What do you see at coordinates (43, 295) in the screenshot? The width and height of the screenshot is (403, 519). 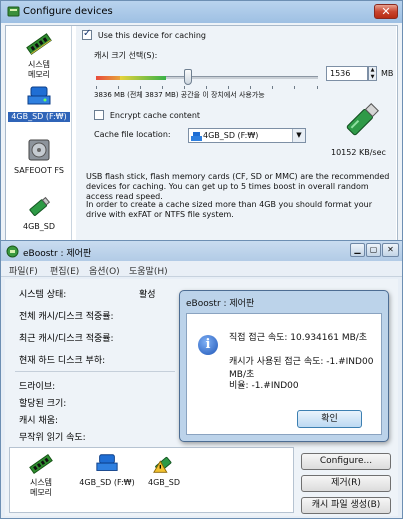 I see `system-status-label: 시스템 상태:` at bounding box center [43, 295].